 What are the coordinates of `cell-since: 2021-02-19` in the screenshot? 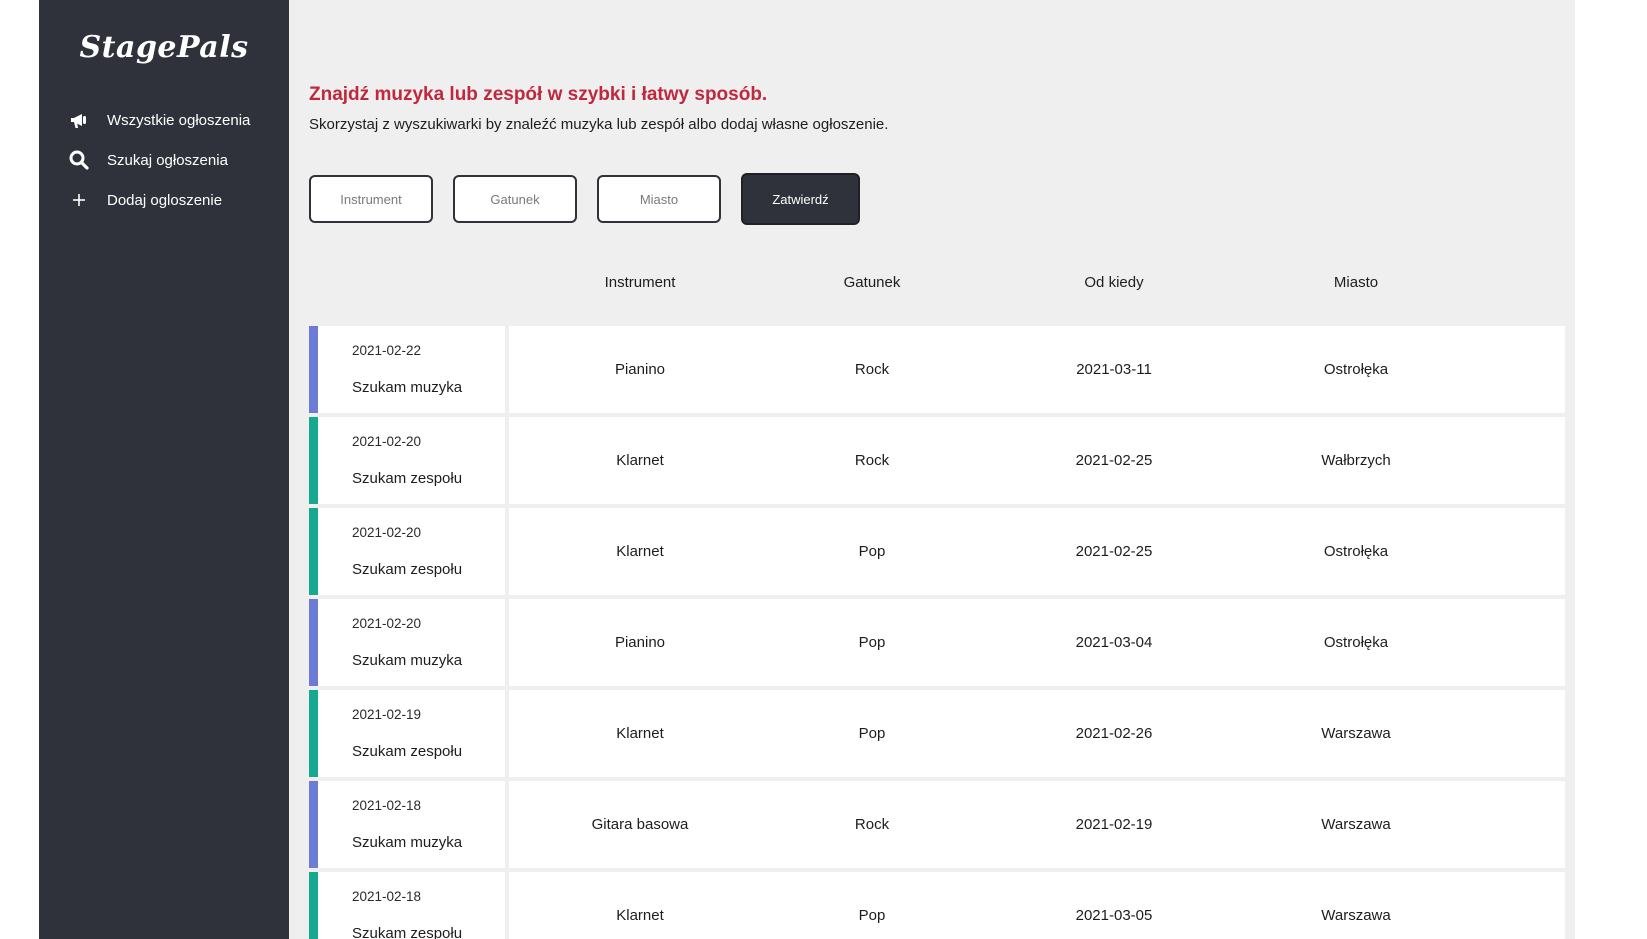 It's located at (1114, 824).